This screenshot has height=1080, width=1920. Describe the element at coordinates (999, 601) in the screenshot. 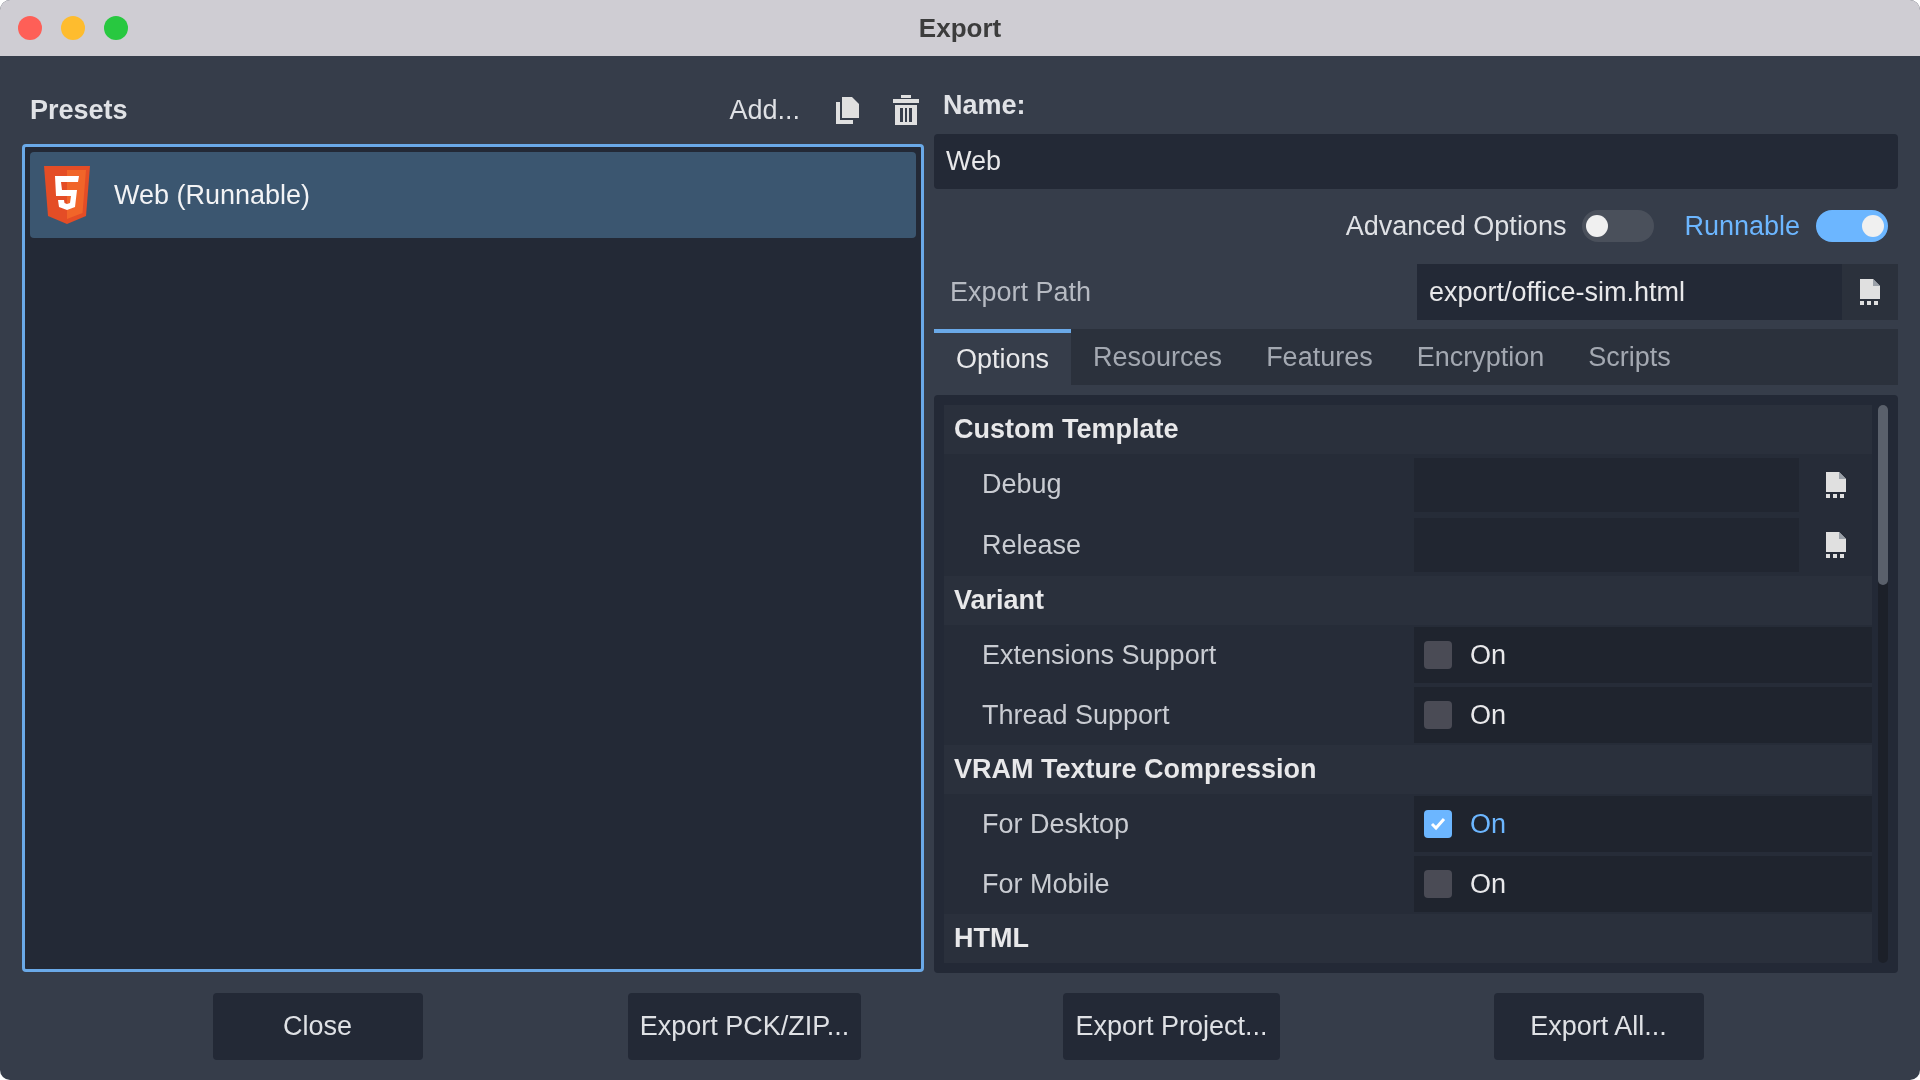

I see `section-heading: Variant` at that location.